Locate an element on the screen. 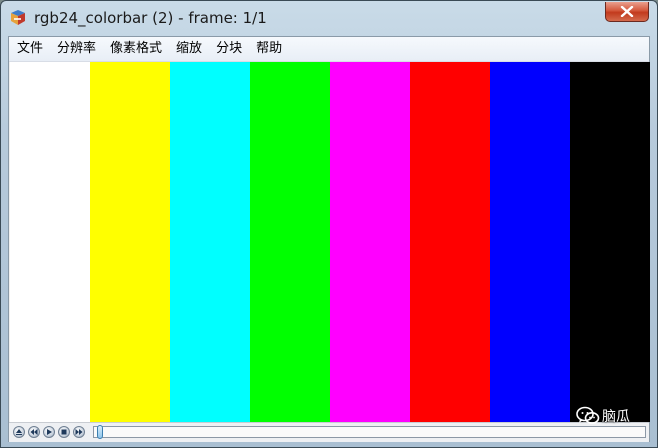 This screenshot has width=658, height=448. fast-forward-icon is located at coordinates (79, 432).